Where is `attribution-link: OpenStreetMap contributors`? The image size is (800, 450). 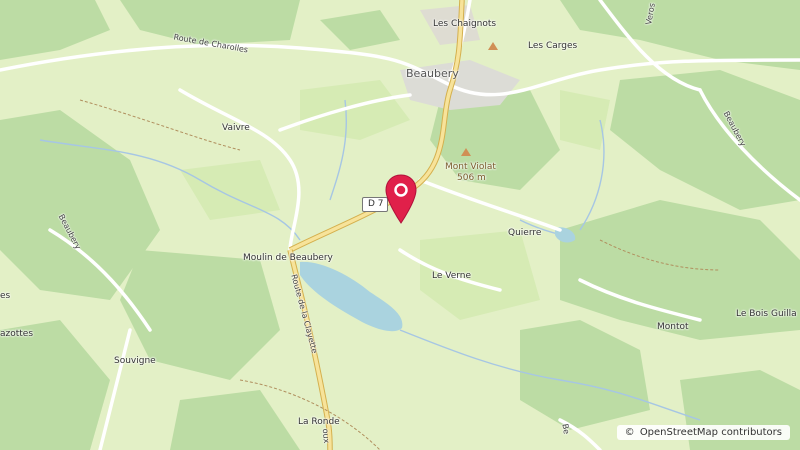 attribution-link: OpenStreetMap contributors is located at coordinates (711, 432).